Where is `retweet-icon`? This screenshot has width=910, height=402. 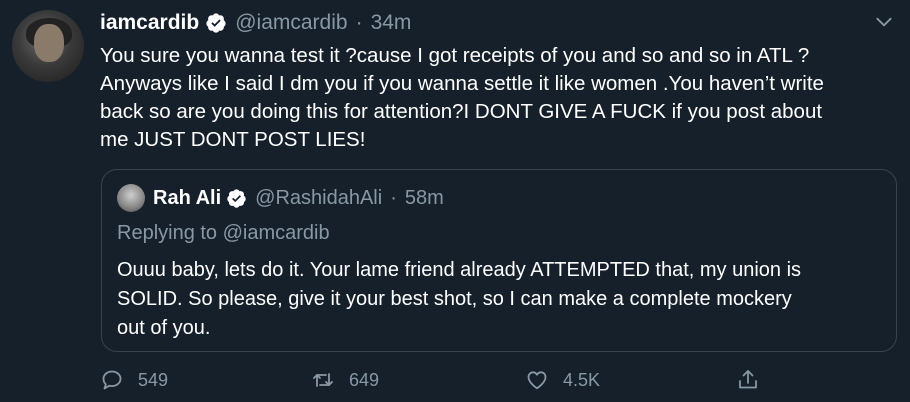 retweet-icon is located at coordinates (323, 380).